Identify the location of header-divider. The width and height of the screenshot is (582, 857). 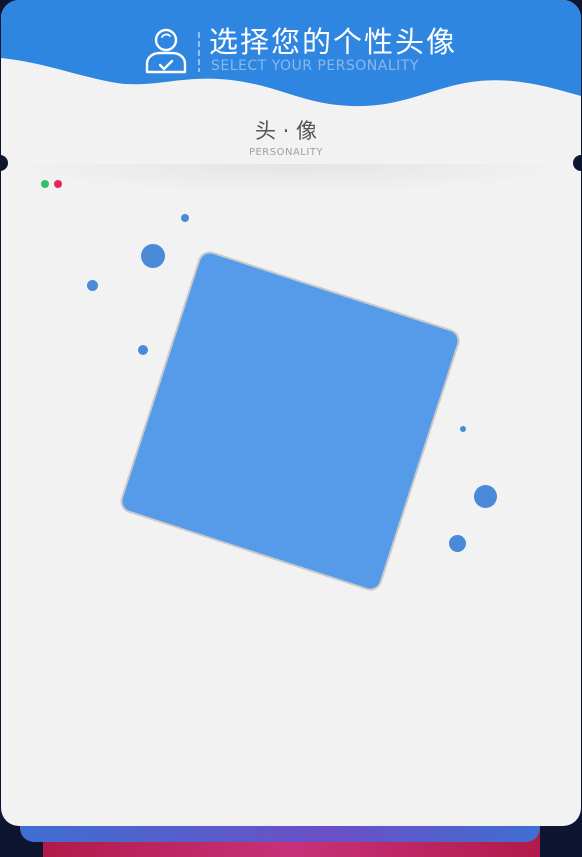
(199, 52).